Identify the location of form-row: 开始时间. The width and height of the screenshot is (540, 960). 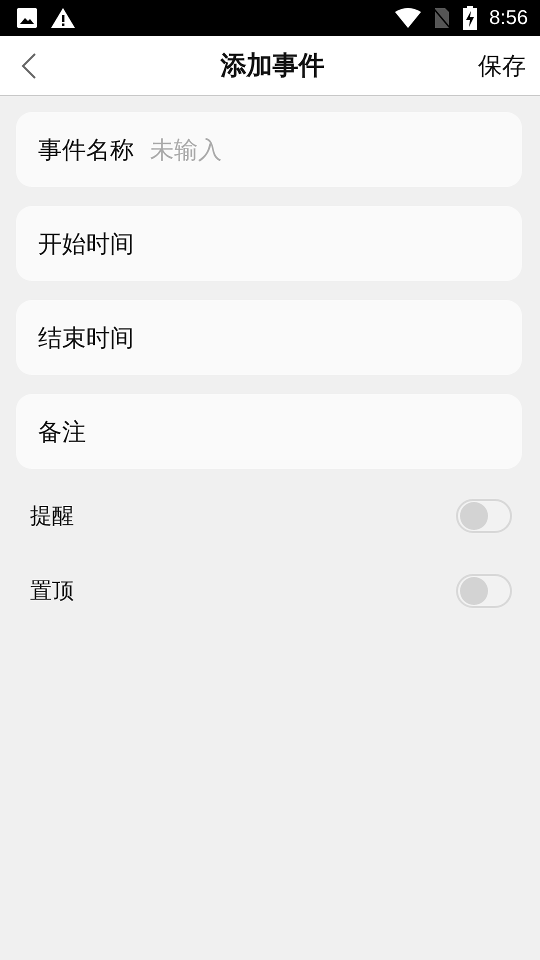
(269, 243).